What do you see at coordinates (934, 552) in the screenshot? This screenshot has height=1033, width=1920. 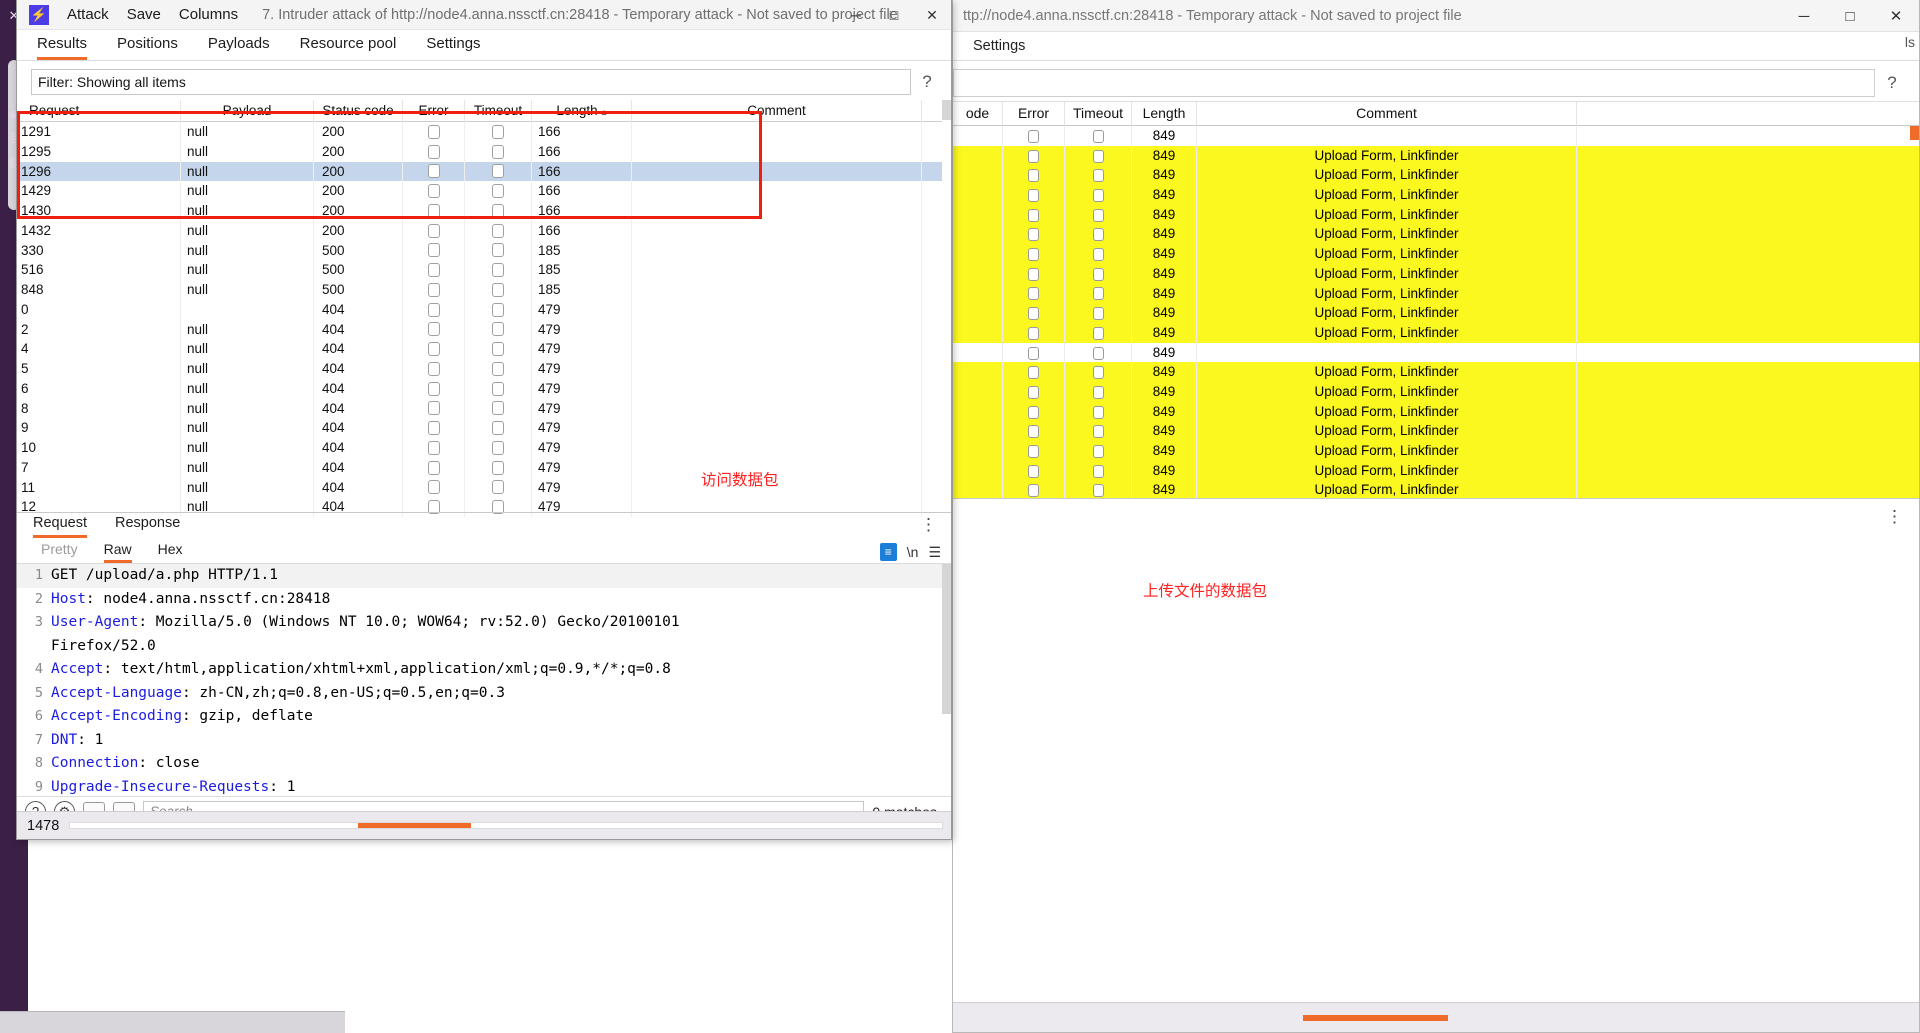 I see `format-menu-icon: ☰` at bounding box center [934, 552].